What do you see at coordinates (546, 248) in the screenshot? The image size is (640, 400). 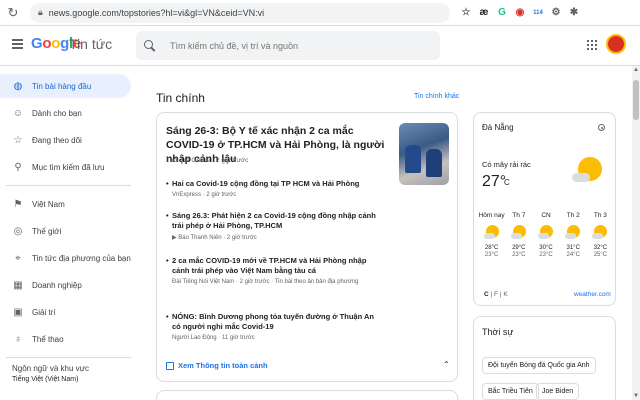 I see `forecast-high: 30°C` at bounding box center [546, 248].